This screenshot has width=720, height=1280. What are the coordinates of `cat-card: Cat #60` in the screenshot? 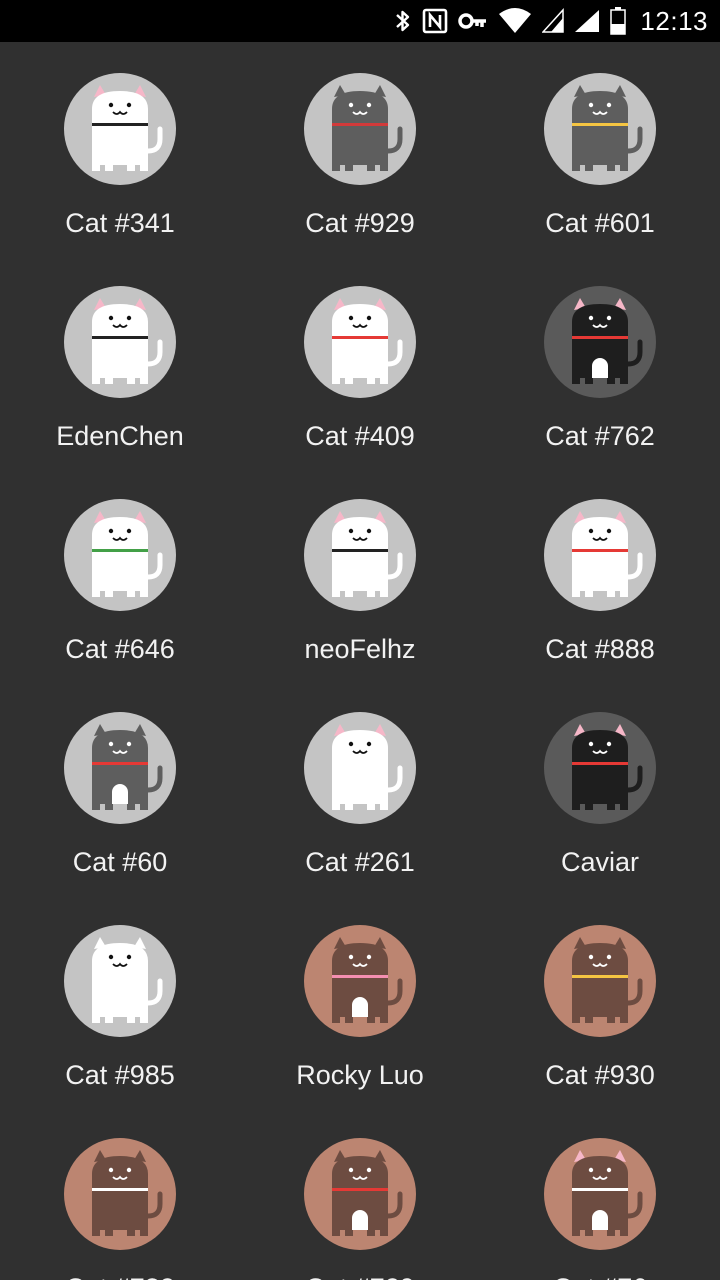 It's located at (120, 787).